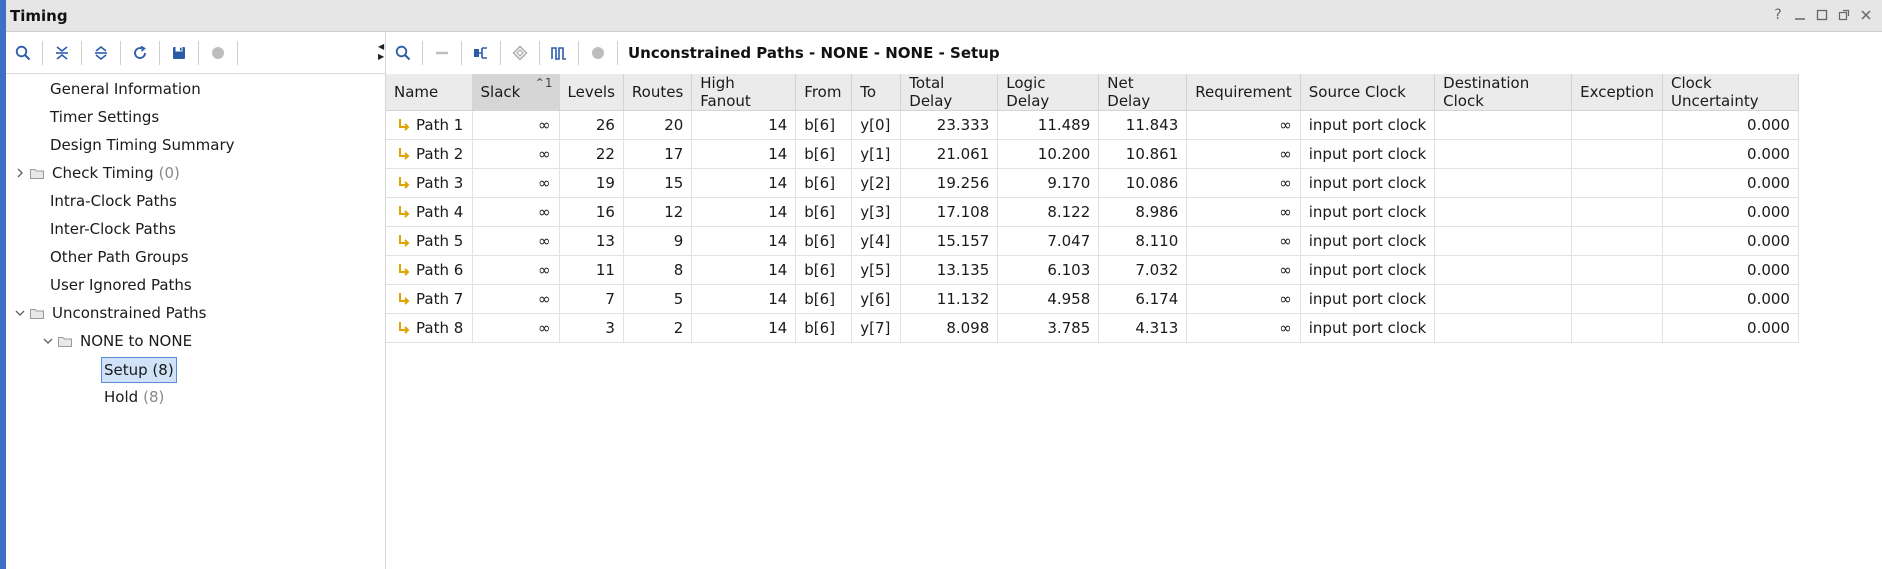 The width and height of the screenshot is (1882, 569). Describe the element at coordinates (37, 173) in the screenshot. I see `folder-icon` at that location.